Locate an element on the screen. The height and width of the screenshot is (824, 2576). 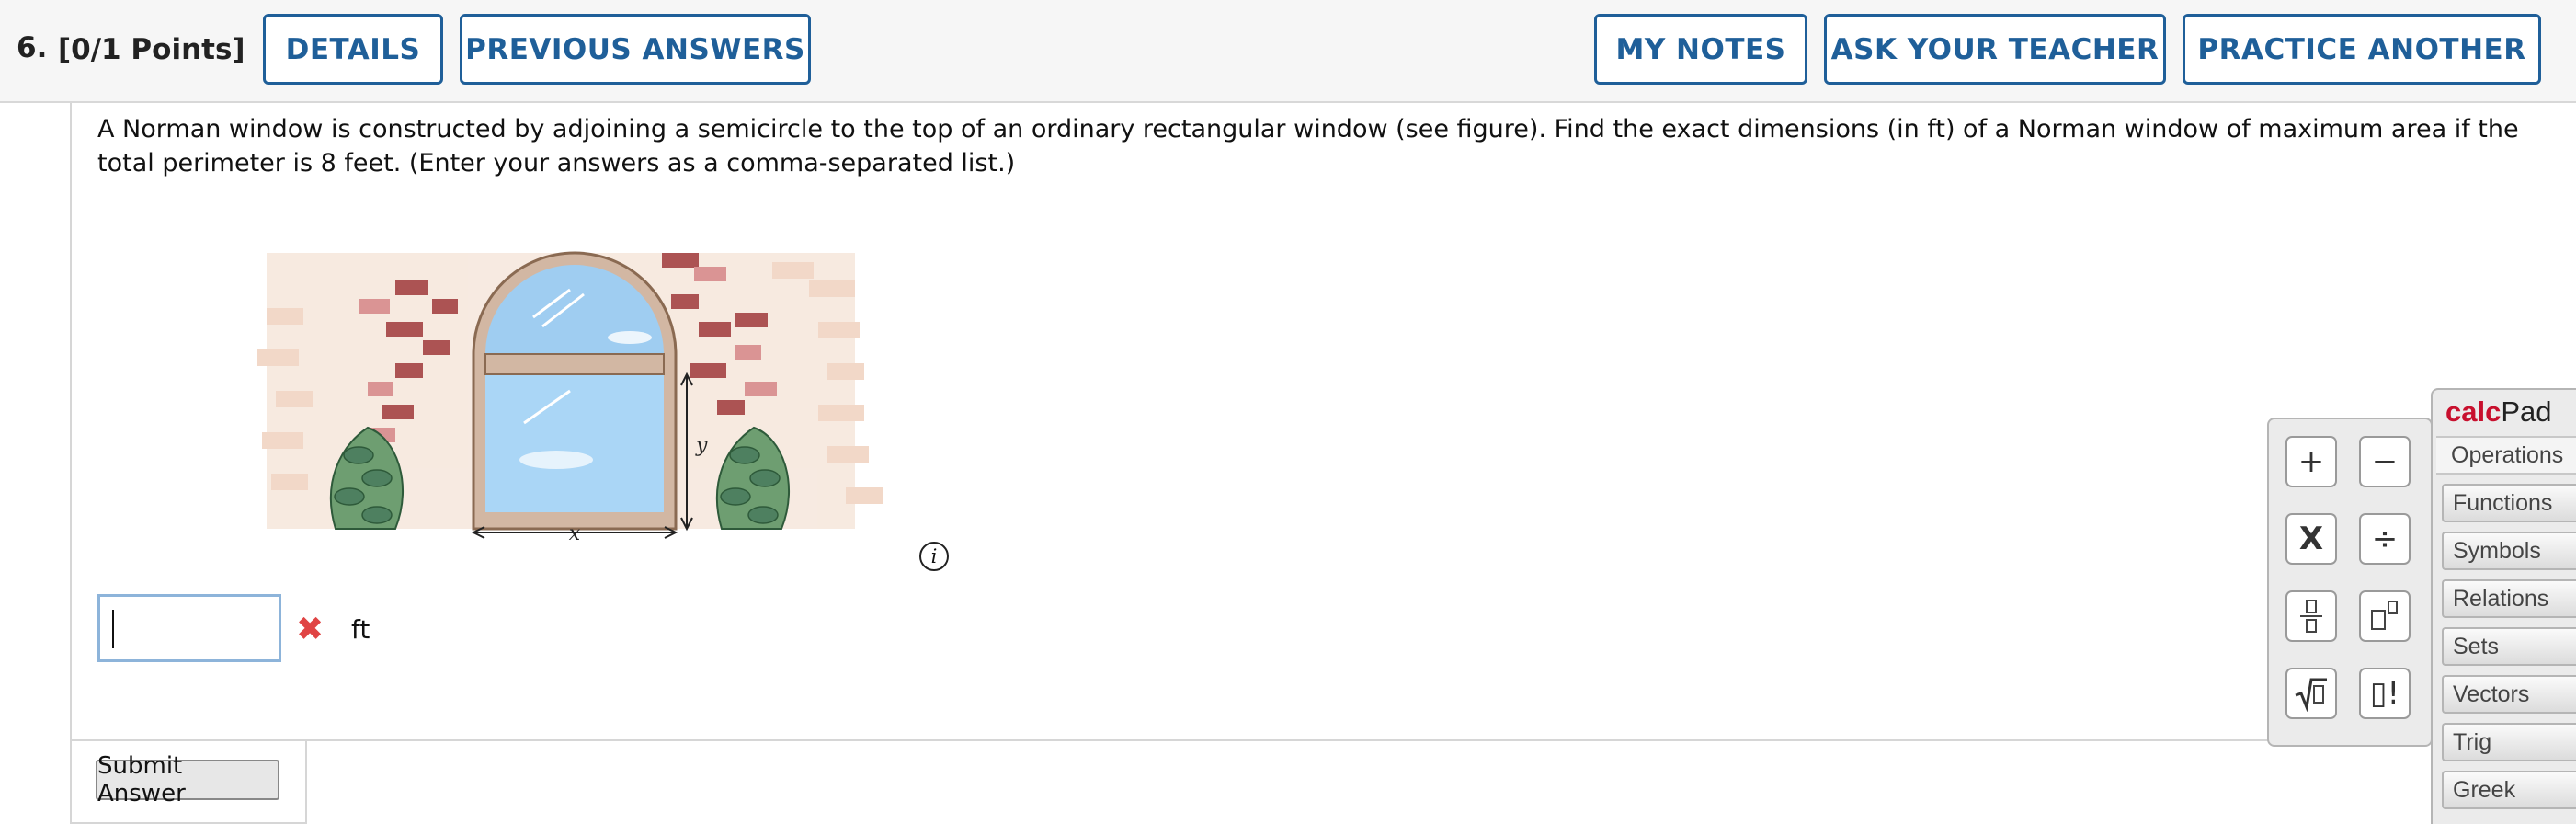
fraction-icon is located at coordinates (2311, 616).